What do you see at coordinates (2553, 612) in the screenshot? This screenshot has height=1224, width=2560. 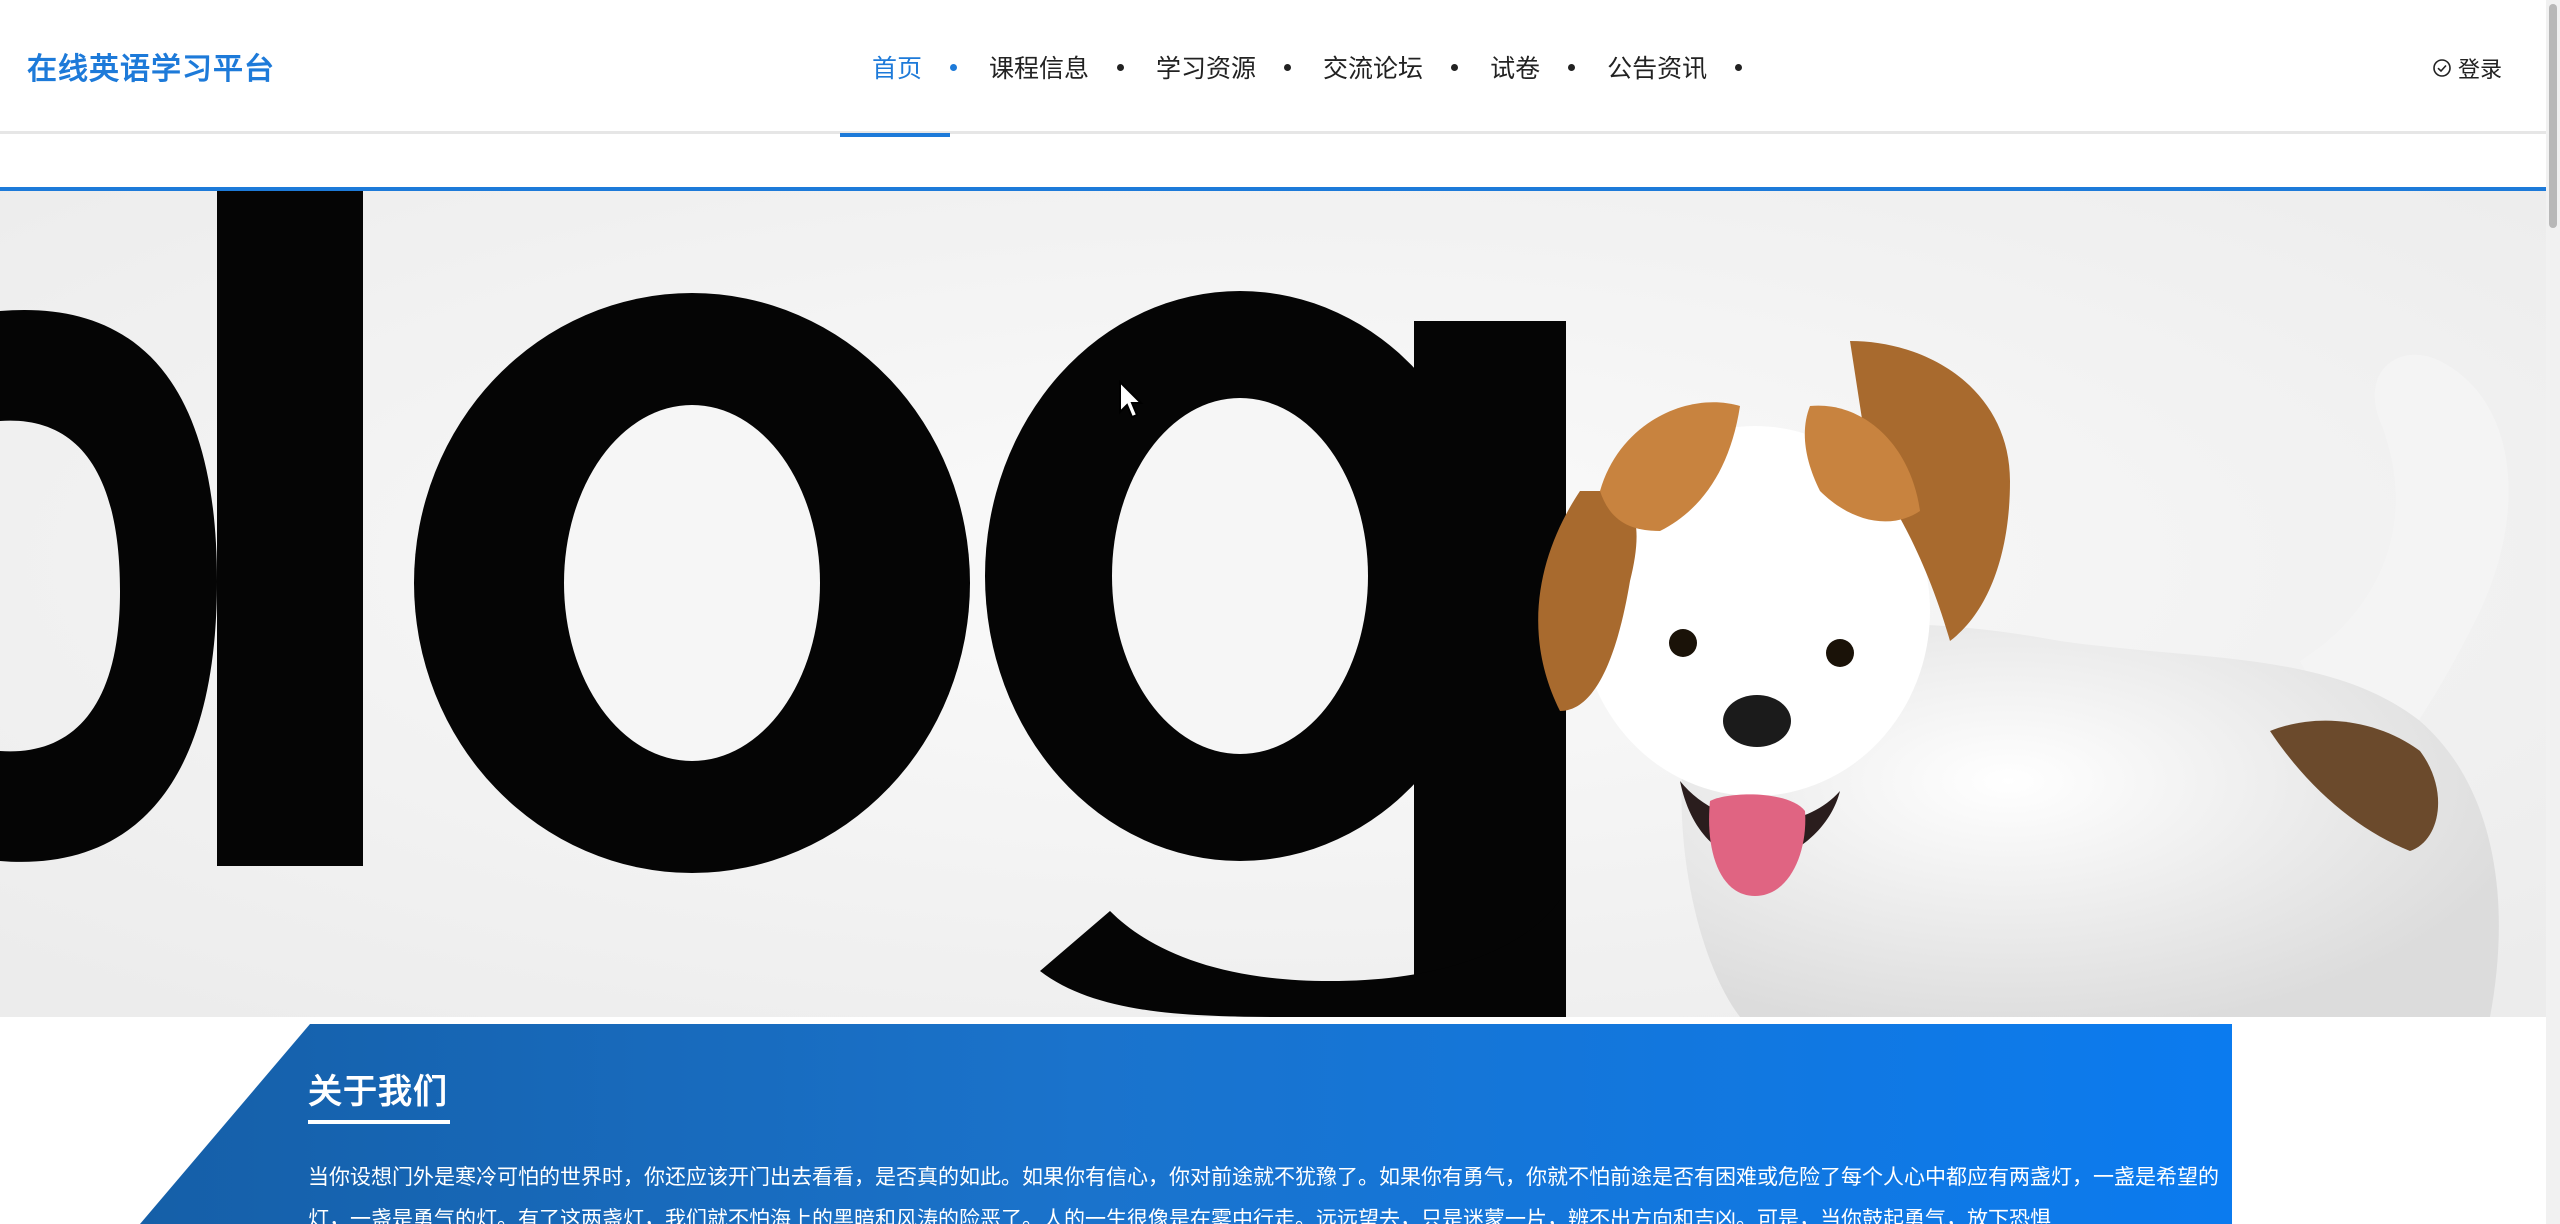 I see `page-scrollbar` at bounding box center [2553, 612].